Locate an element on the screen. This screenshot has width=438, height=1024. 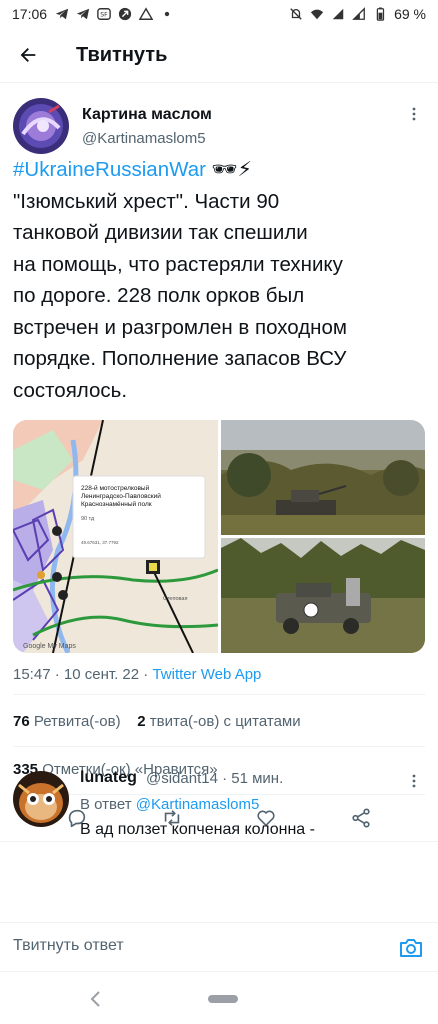
quotes-count: 2 is located at coordinates (141, 721).